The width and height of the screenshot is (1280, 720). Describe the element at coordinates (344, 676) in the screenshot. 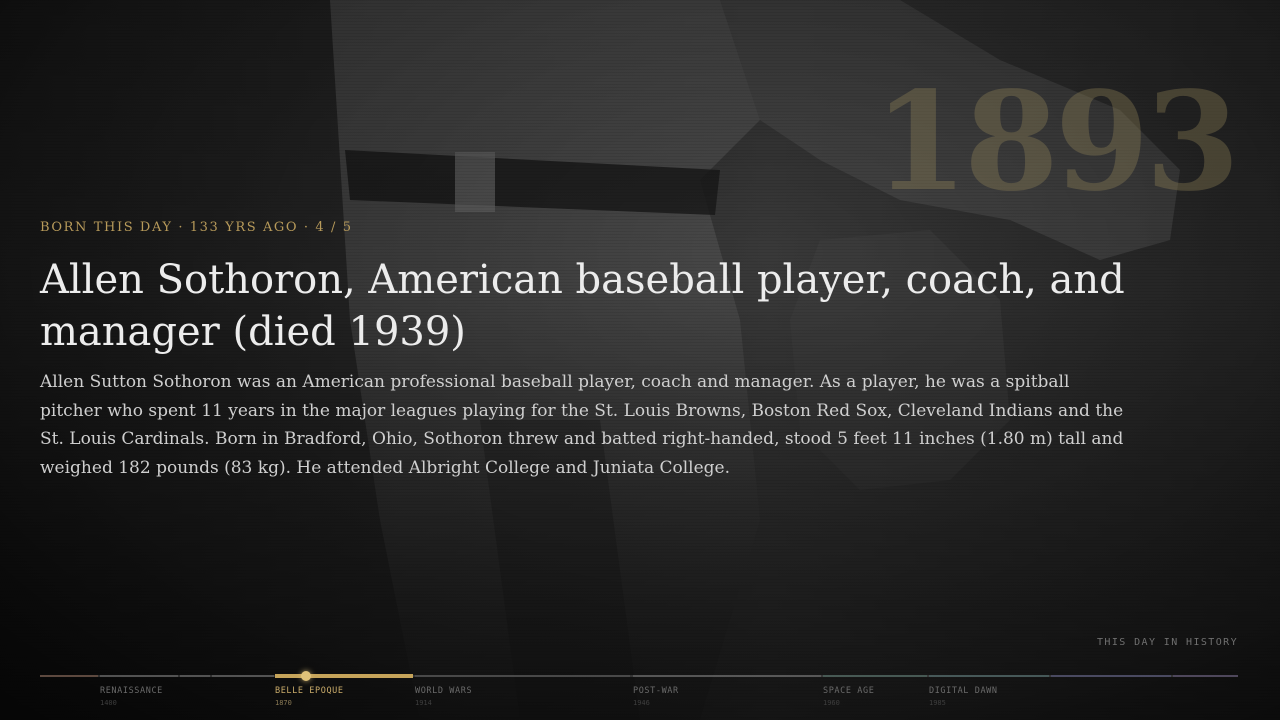

I see `timeline-active-segment` at that location.